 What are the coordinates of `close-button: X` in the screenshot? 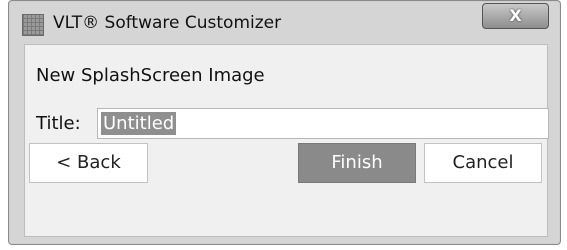 It's located at (515, 16).